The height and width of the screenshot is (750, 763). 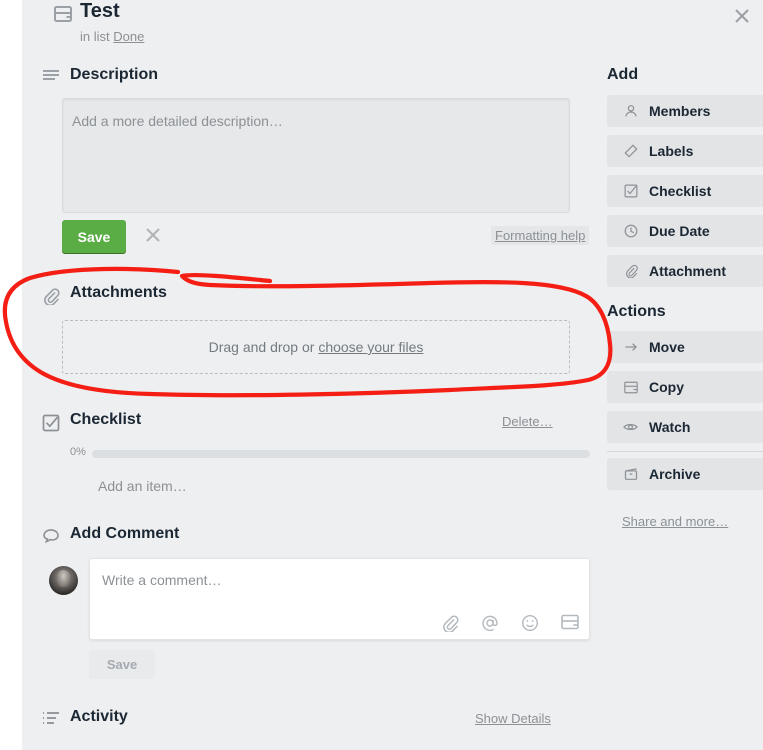 What do you see at coordinates (78, 452) in the screenshot?
I see `checklist-percent-label: 0%` at bounding box center [78, 452].